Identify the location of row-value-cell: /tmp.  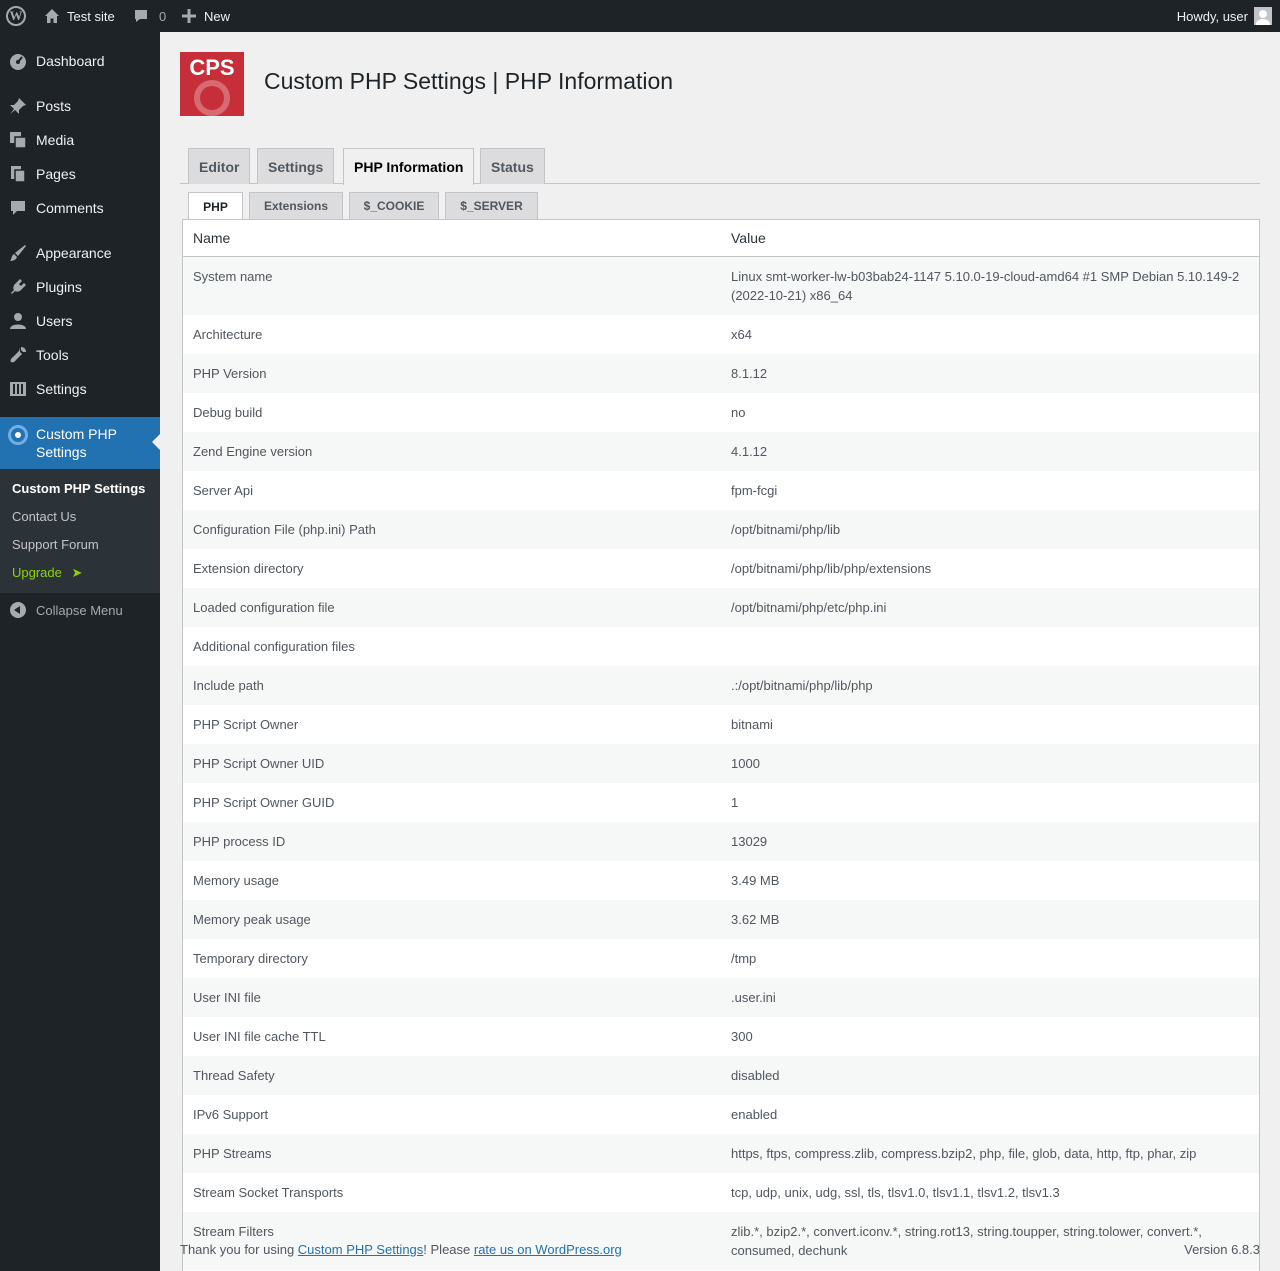
(744, 958).